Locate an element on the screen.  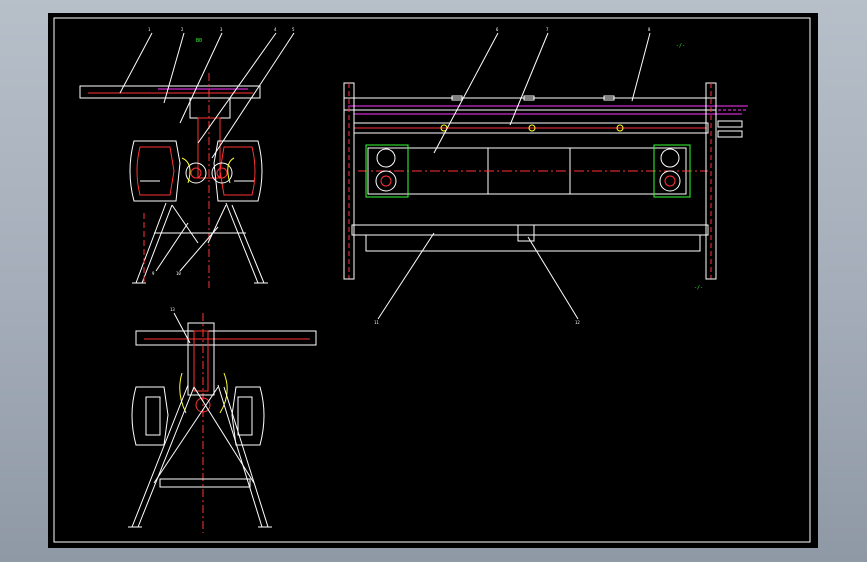
balloon-2: 2 is located at coordinates (182, 29).